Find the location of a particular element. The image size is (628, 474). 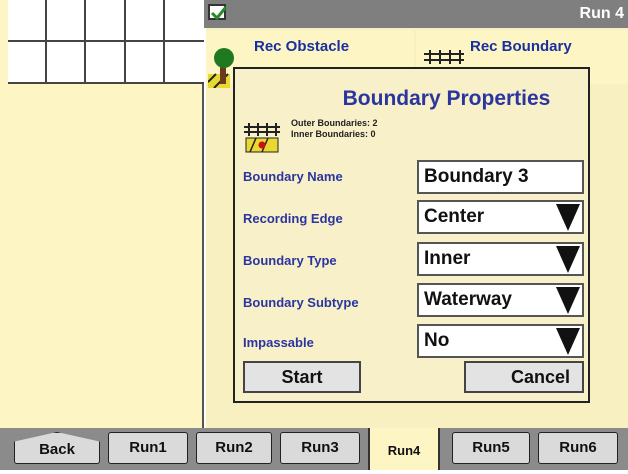

boundary-subtype-dropdown: Waterway is located at coordinates (500, 300).